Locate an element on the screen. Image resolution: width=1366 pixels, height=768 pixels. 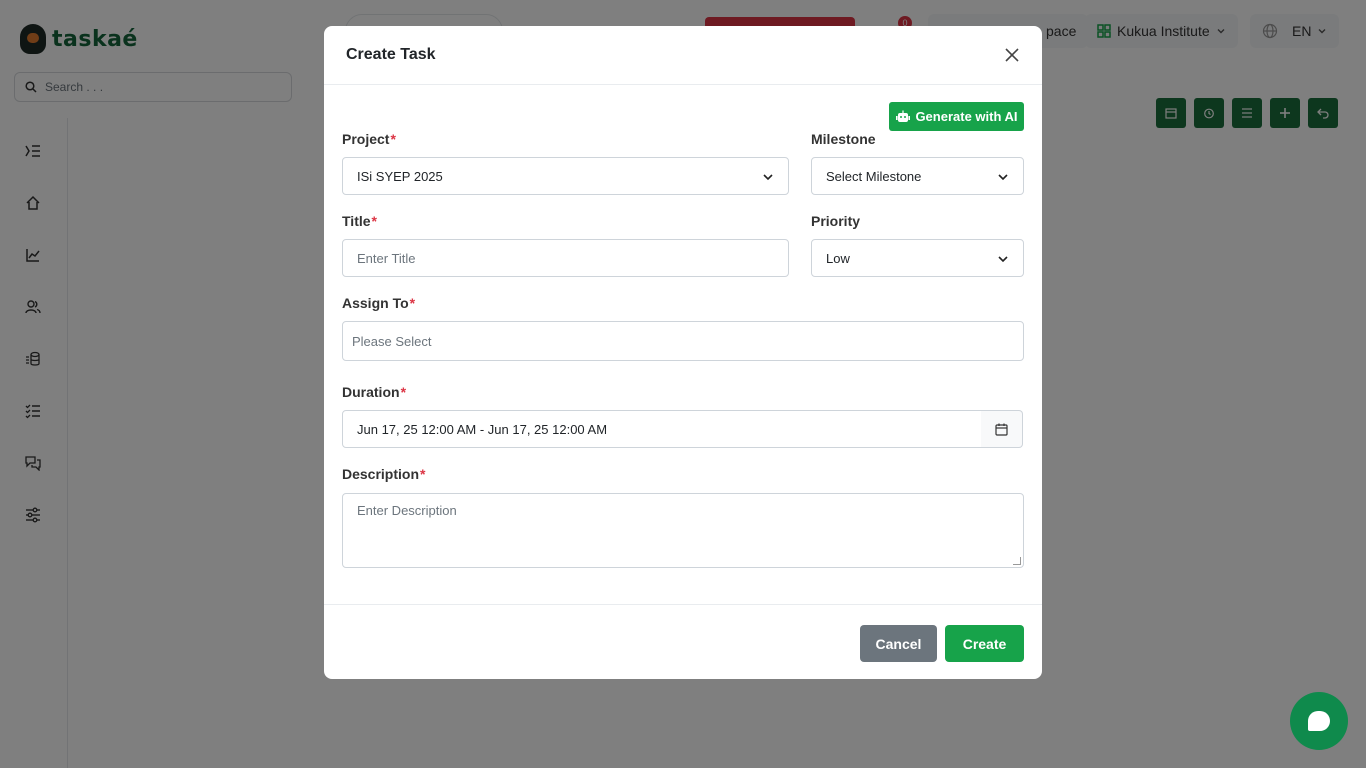
chat-support-button is located at coordinates (1319, 721).